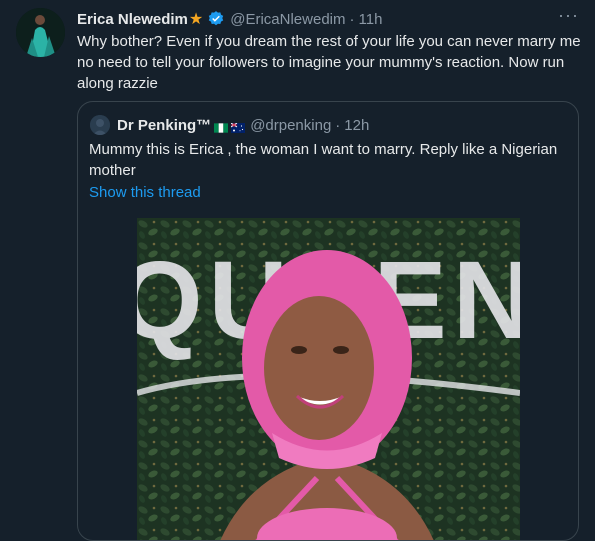  Describe the element at coordinates (132, 19) in the screenshot. I see `display-name: Erica Nlewedim` at that location.